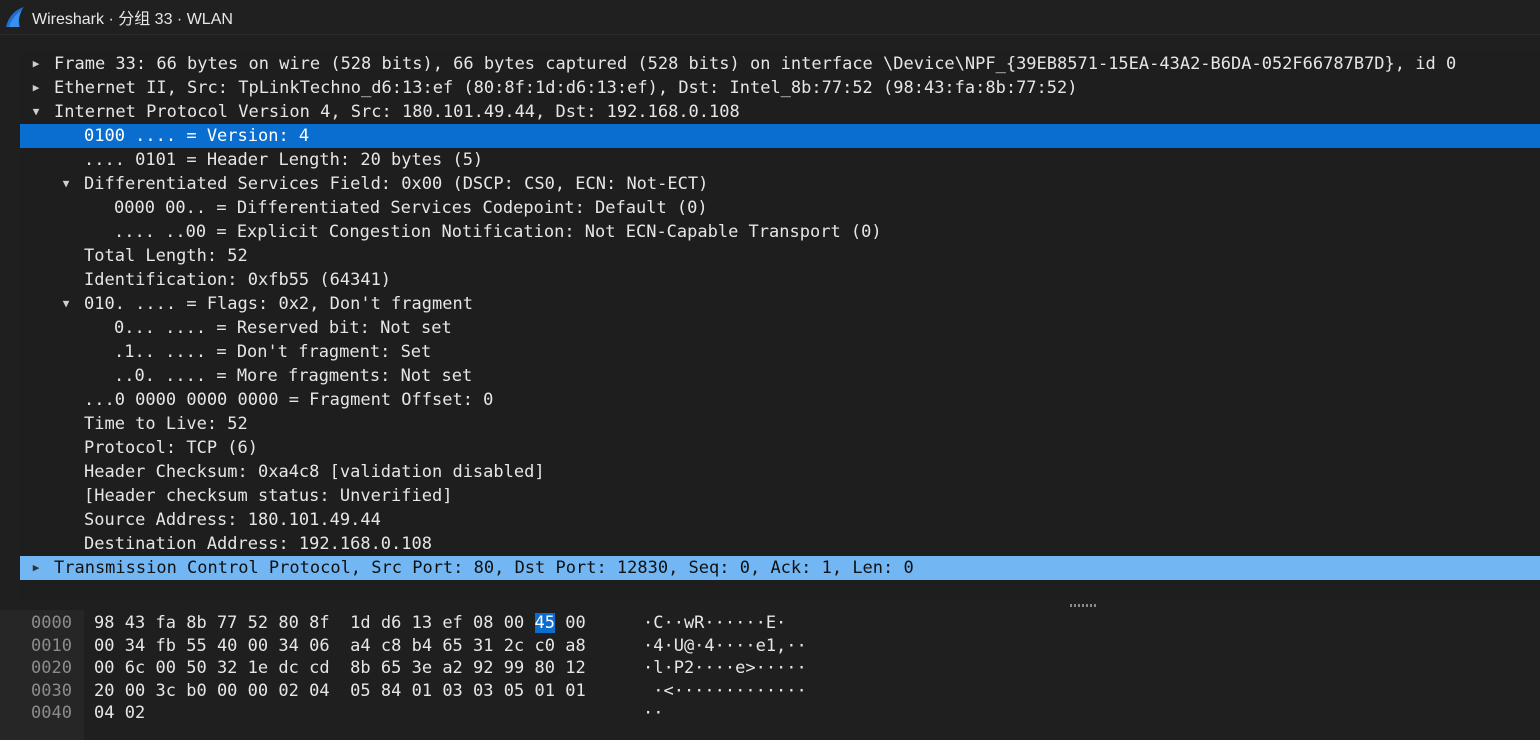  Describe the element at coordinates (196, 646) in the screenshot. I see `hex-byte: 55` at that location.